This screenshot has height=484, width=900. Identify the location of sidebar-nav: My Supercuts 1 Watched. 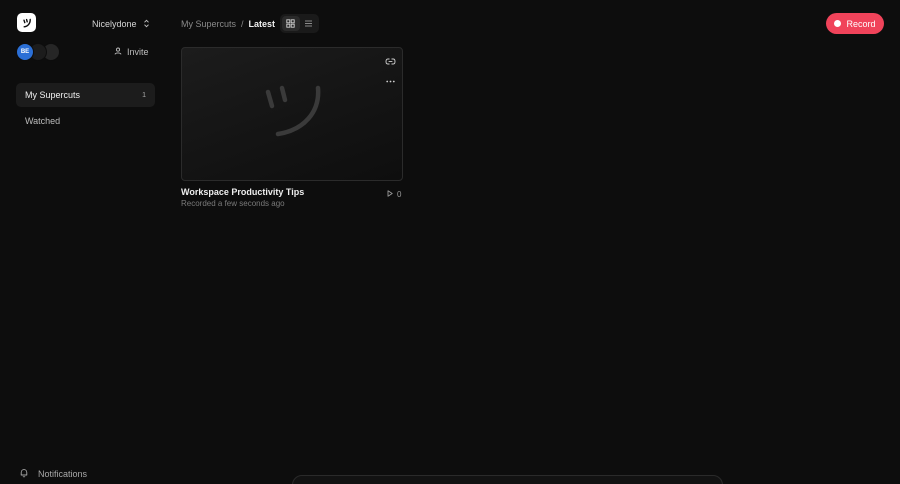
(85, 109).